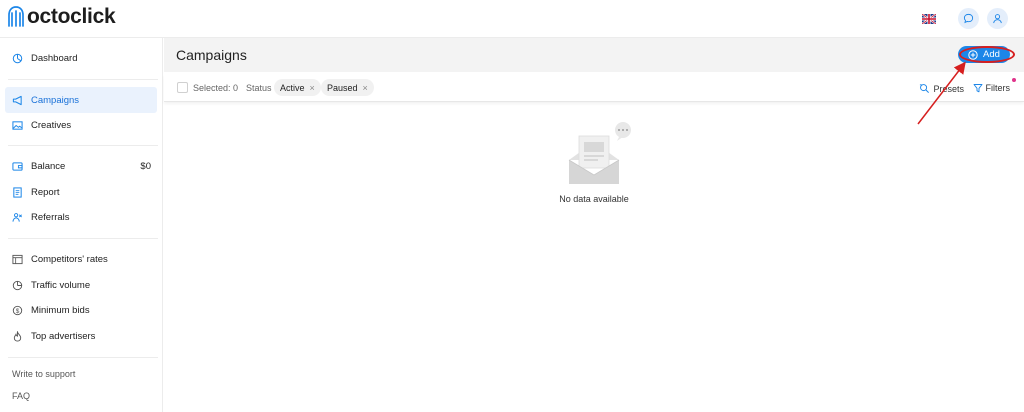  What do you see at coordinates (17, 336) in the screenshot?
I see `flame-icon` at bounding box center [17, 336].